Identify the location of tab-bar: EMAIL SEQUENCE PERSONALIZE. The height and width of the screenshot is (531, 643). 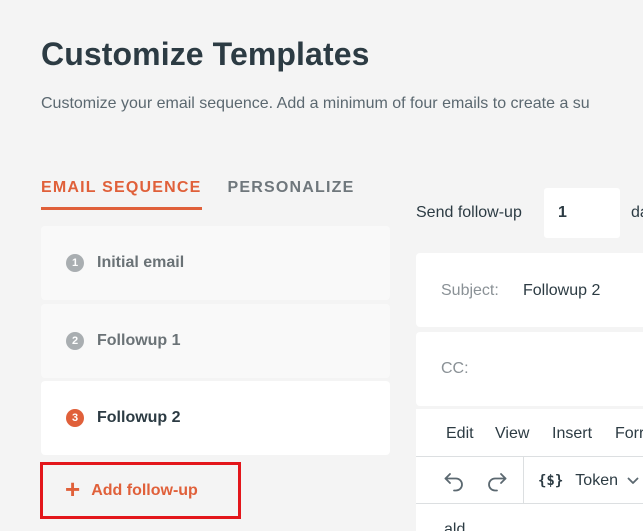
(198, 194).